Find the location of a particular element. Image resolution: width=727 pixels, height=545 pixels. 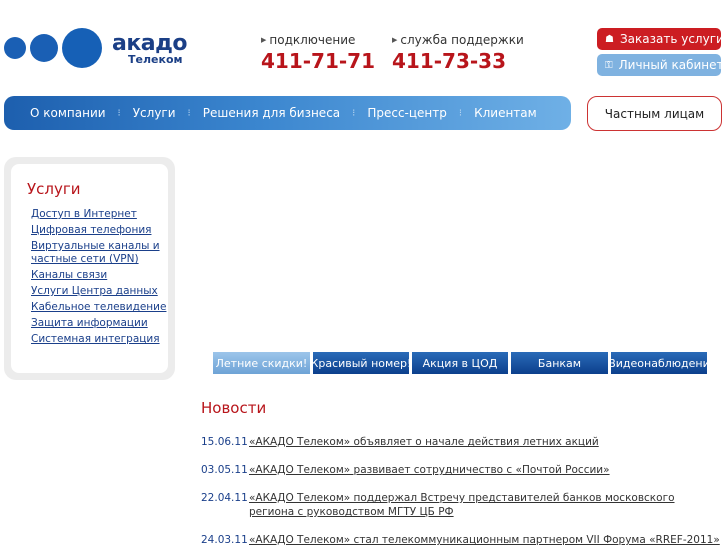

sidebar-link-telephony: Цифровая телефония is located at coordinates (101, 230).